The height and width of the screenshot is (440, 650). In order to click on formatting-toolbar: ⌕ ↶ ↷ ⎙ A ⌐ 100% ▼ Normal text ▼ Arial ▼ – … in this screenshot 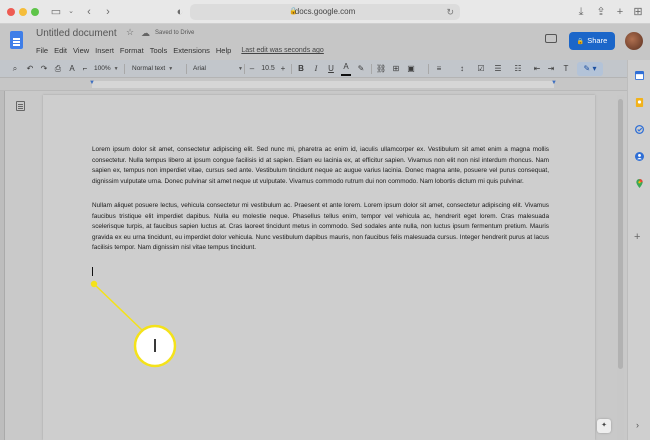, I will do `click(313, 69)`.